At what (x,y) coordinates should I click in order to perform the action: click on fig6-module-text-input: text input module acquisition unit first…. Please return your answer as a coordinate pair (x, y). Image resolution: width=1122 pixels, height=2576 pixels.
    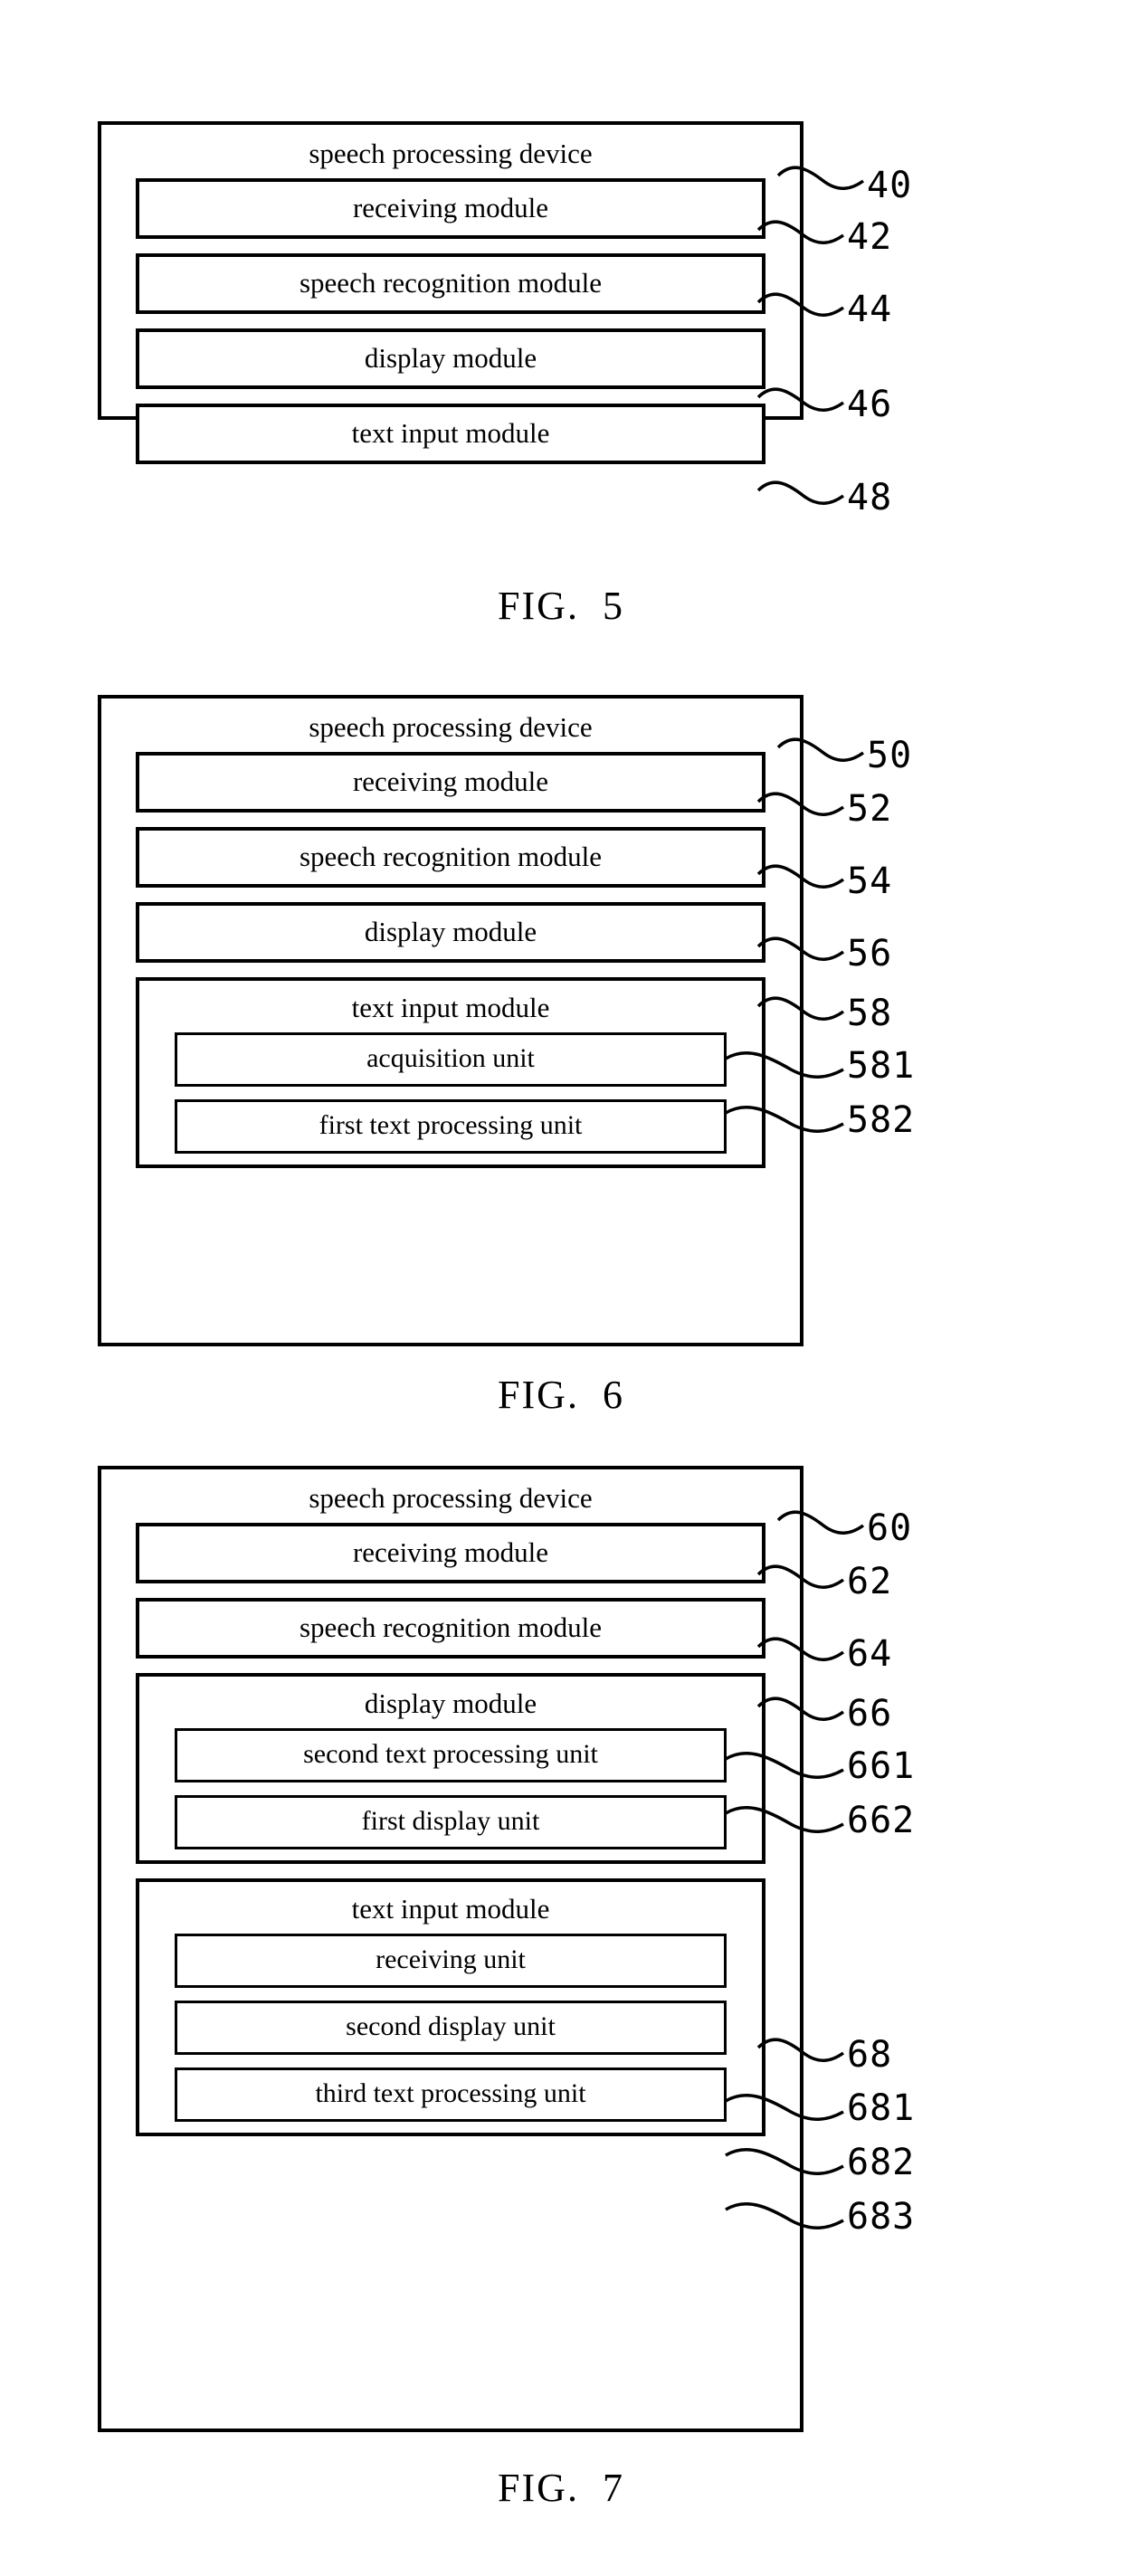
    Looking at the image, I should click on (450, 1072).